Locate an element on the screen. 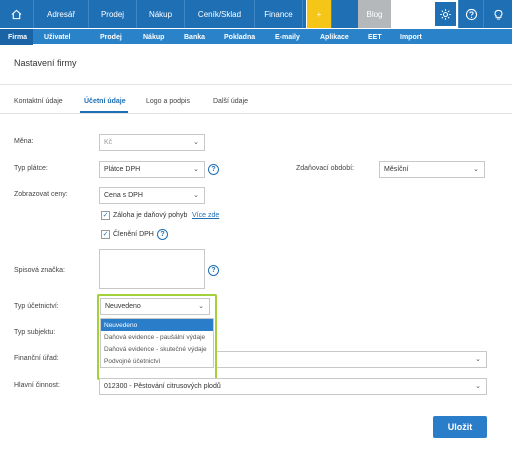  hlavni-cinnost-label: Hlavní činnost: is located at coordinates (37, 385).